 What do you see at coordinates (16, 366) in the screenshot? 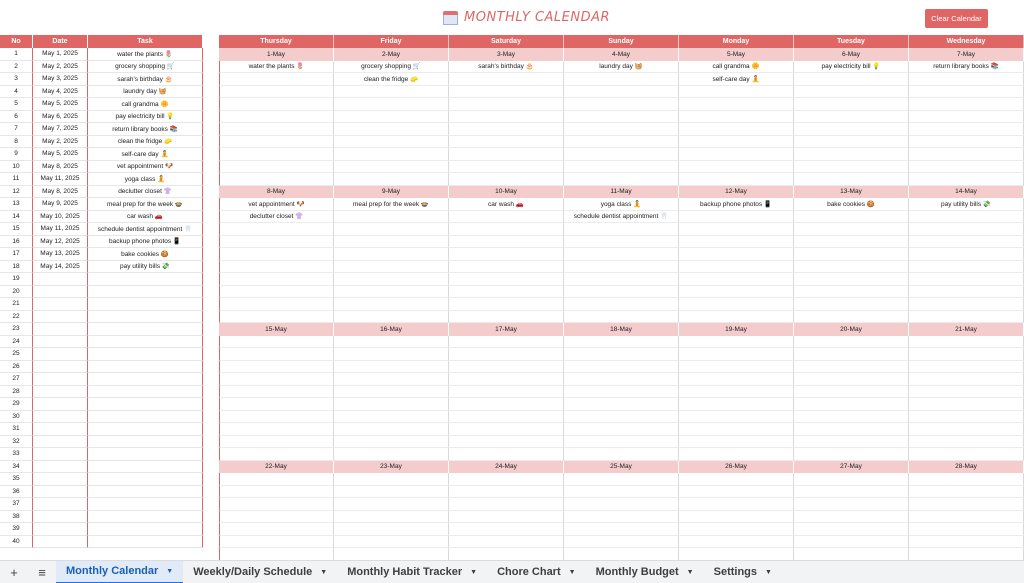
I see `list-cell-no: 26` at bounding box center [16, 366].